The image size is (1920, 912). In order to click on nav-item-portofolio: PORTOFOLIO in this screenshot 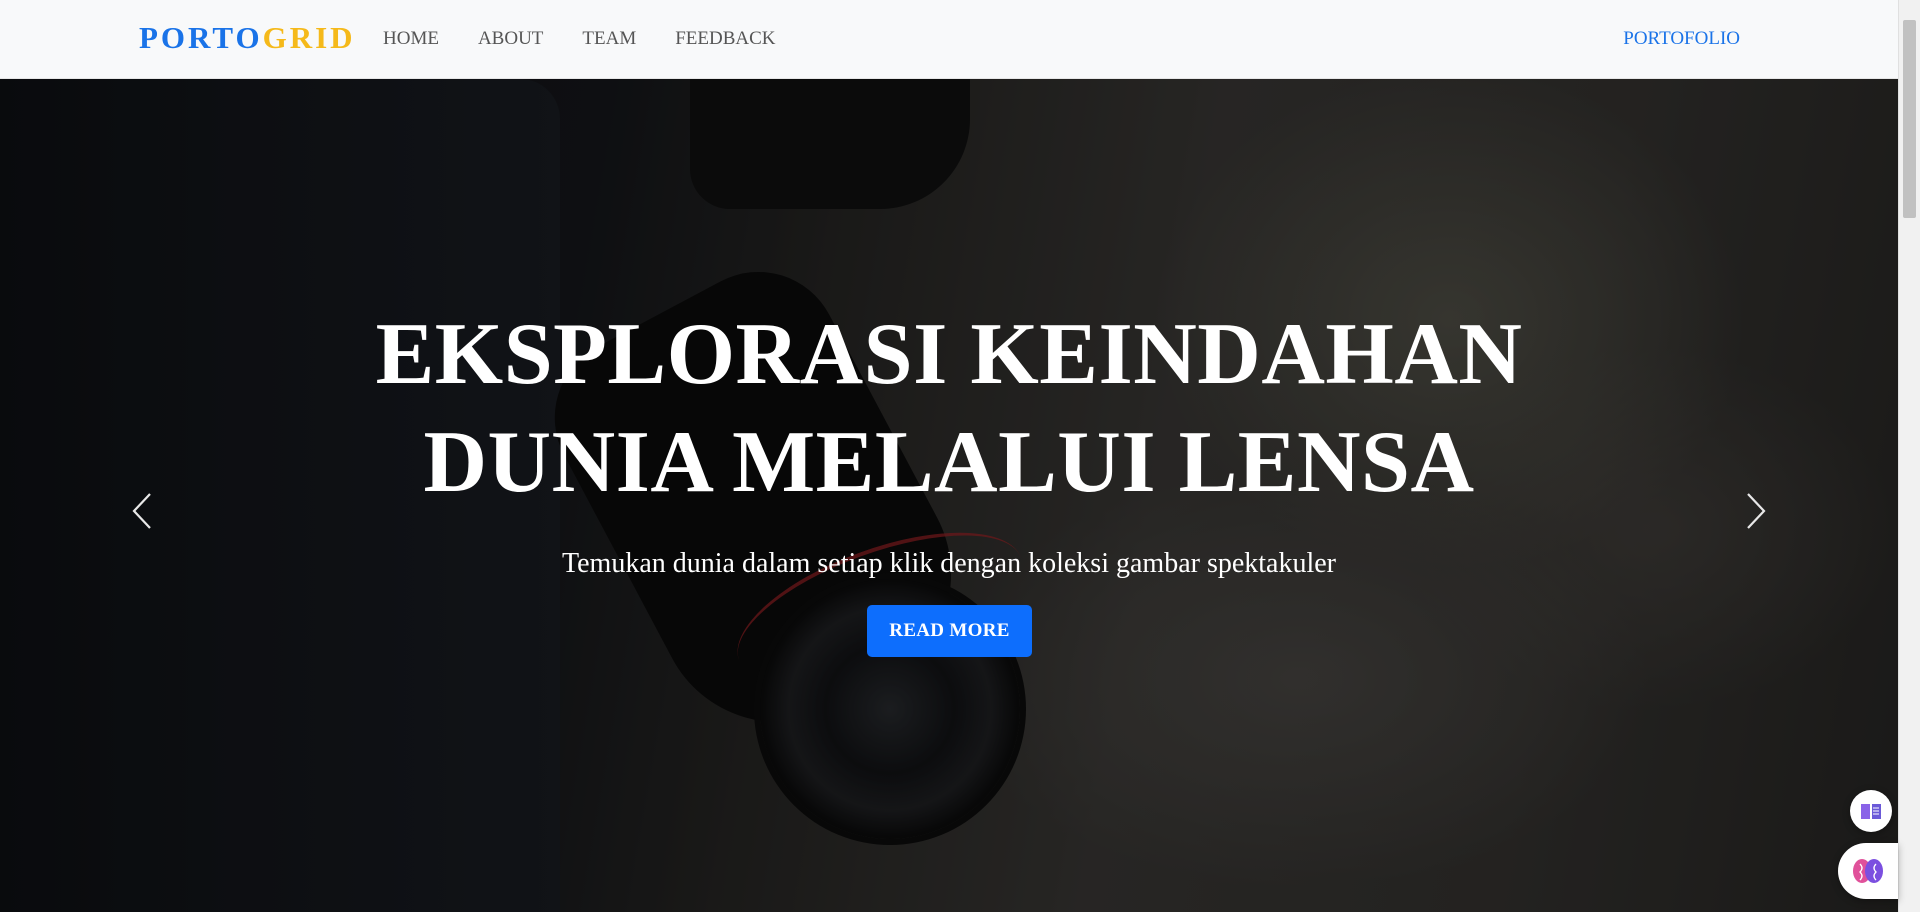, I will do `click(1681, 39)`.